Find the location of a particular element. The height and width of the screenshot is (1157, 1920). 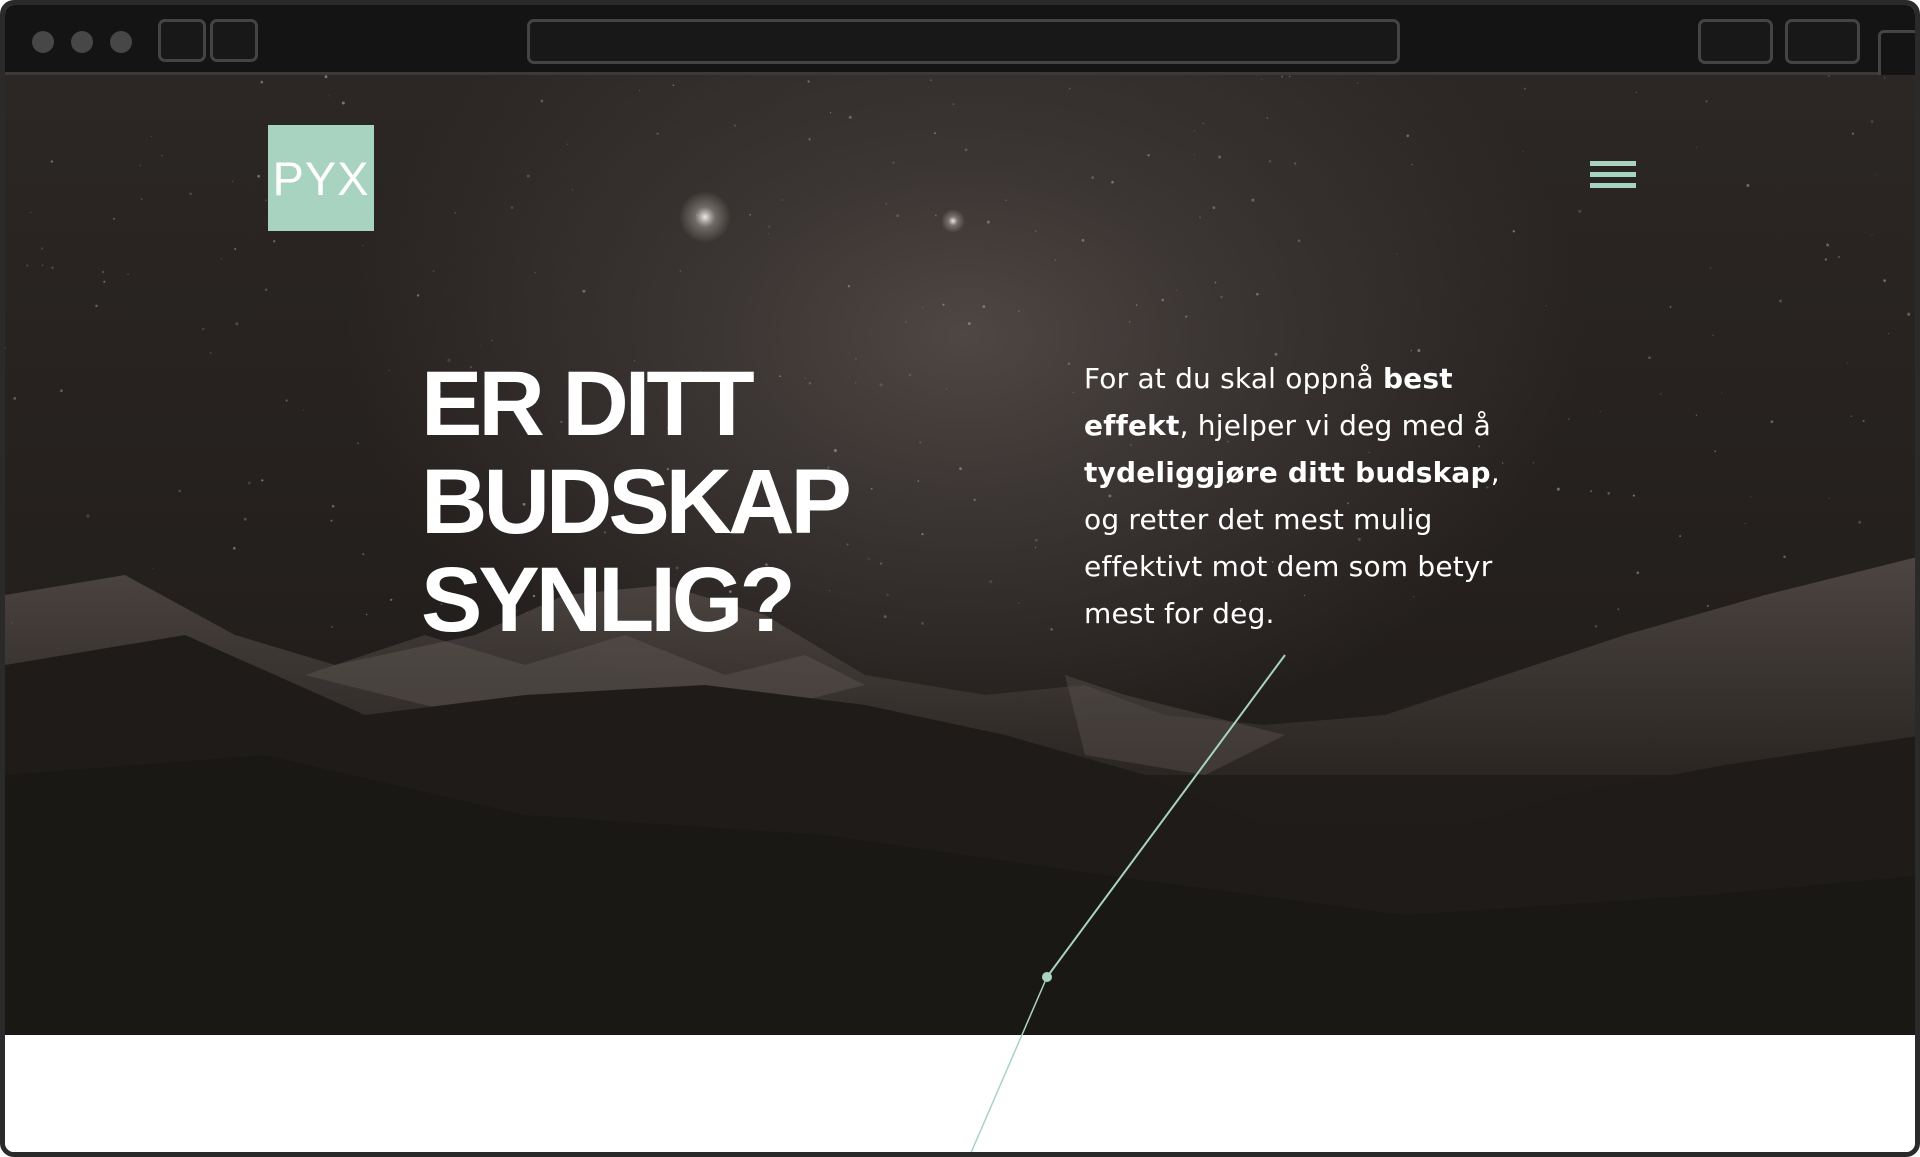

address-bar is located at coordinates (963, 41).